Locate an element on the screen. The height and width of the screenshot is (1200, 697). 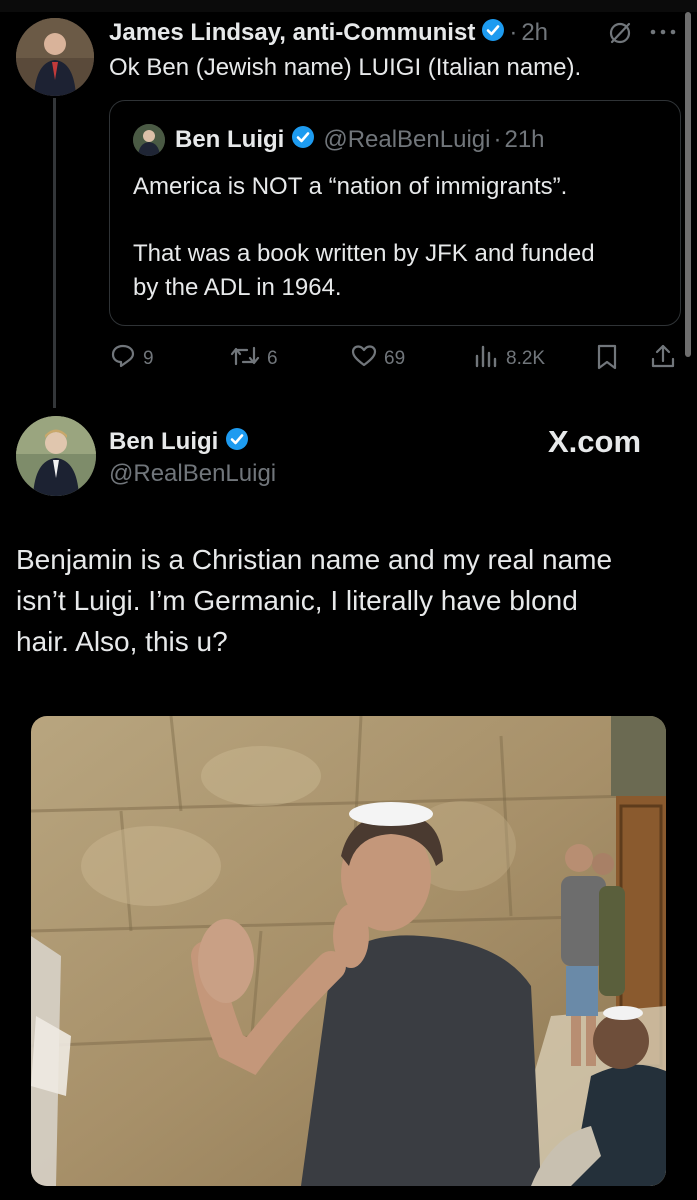
tweet-header: Ben Luigi is located at coordinates (179, 442).